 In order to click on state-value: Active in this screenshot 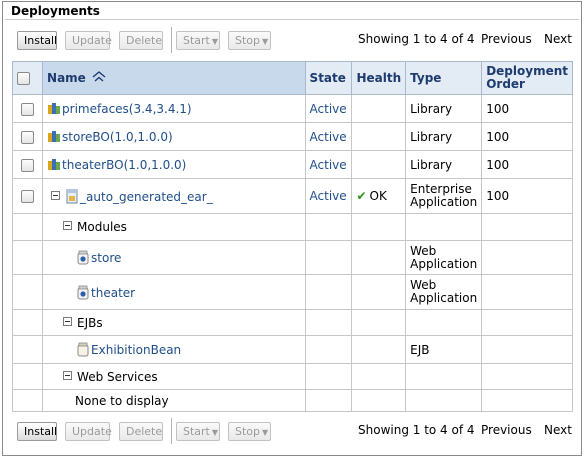, I will do `click(328, 136)`.